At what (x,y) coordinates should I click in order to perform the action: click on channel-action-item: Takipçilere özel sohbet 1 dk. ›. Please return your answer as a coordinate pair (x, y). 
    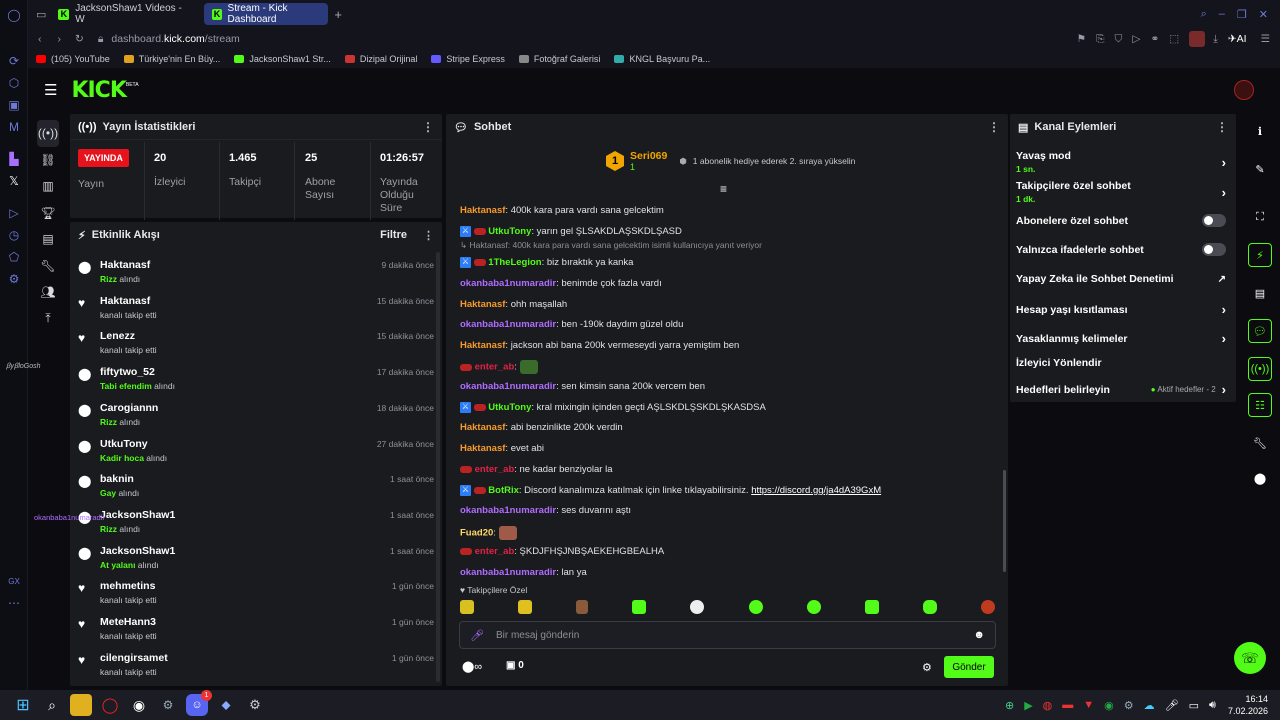
    Looking at the image, I should click on (1121, 192).